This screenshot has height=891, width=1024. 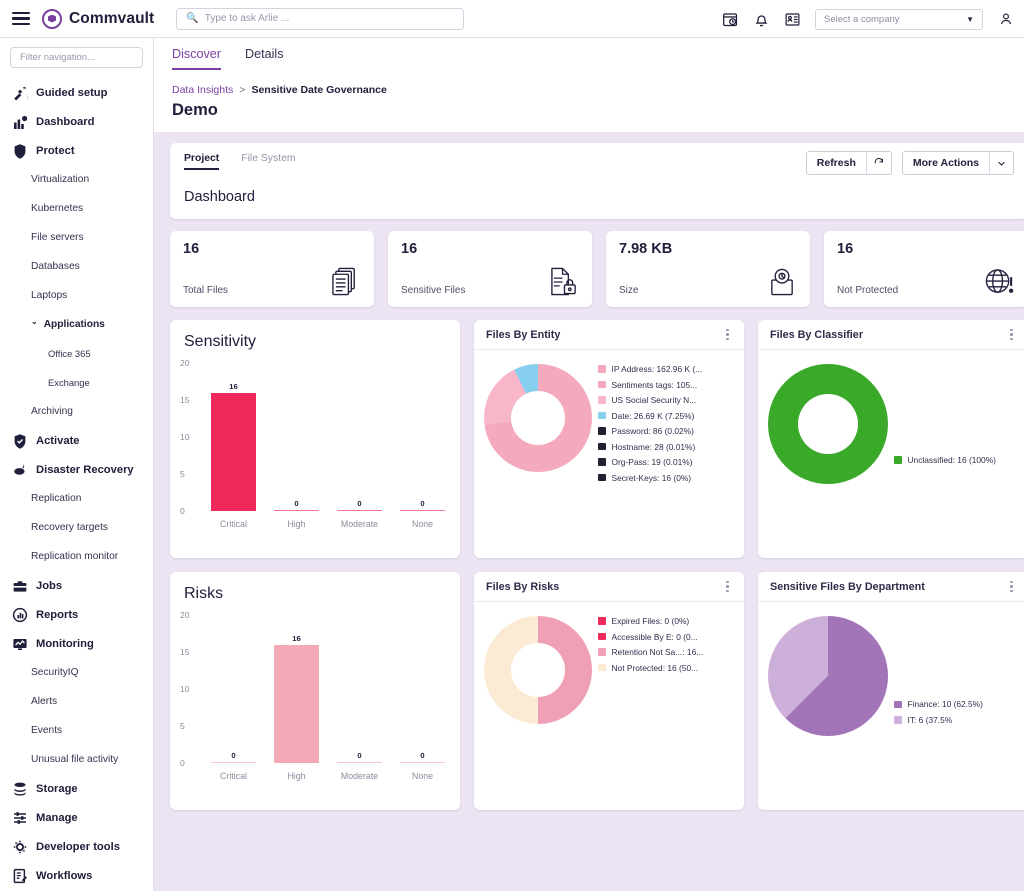 What do you see at coordinates (57, 614) in the screenshot?
I see `sidebar-item-label: Reports` at bounding box center [57, 614].